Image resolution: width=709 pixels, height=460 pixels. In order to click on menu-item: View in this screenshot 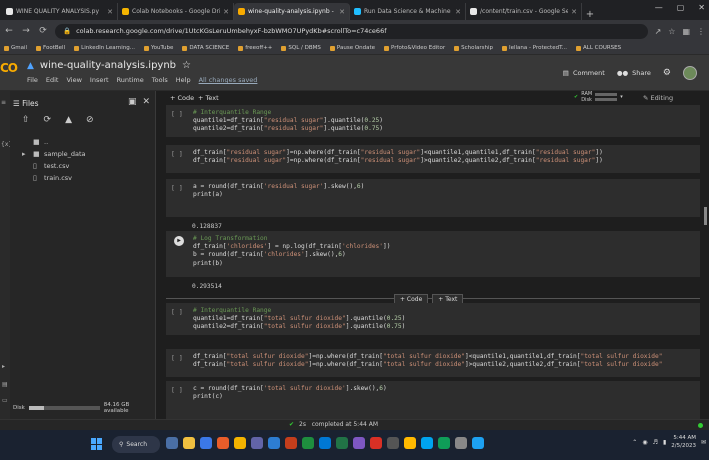, I will do `click(73, 80)`.